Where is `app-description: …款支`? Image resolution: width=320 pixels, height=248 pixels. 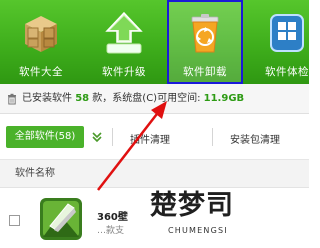 app-description: …款支 is located at coordinates (111, 231).